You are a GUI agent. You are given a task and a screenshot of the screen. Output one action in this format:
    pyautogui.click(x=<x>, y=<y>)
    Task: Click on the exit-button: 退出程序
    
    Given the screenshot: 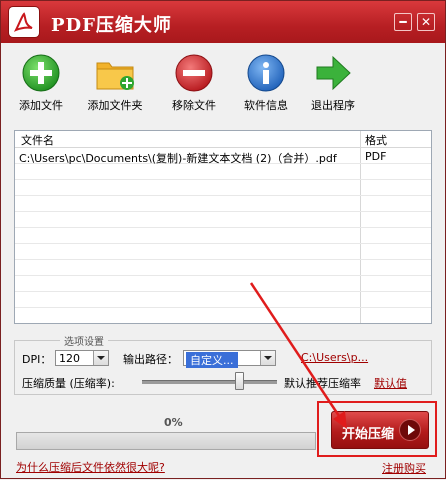 What is the action you would take?
    pyautogui.click(x=333, y=83)
    